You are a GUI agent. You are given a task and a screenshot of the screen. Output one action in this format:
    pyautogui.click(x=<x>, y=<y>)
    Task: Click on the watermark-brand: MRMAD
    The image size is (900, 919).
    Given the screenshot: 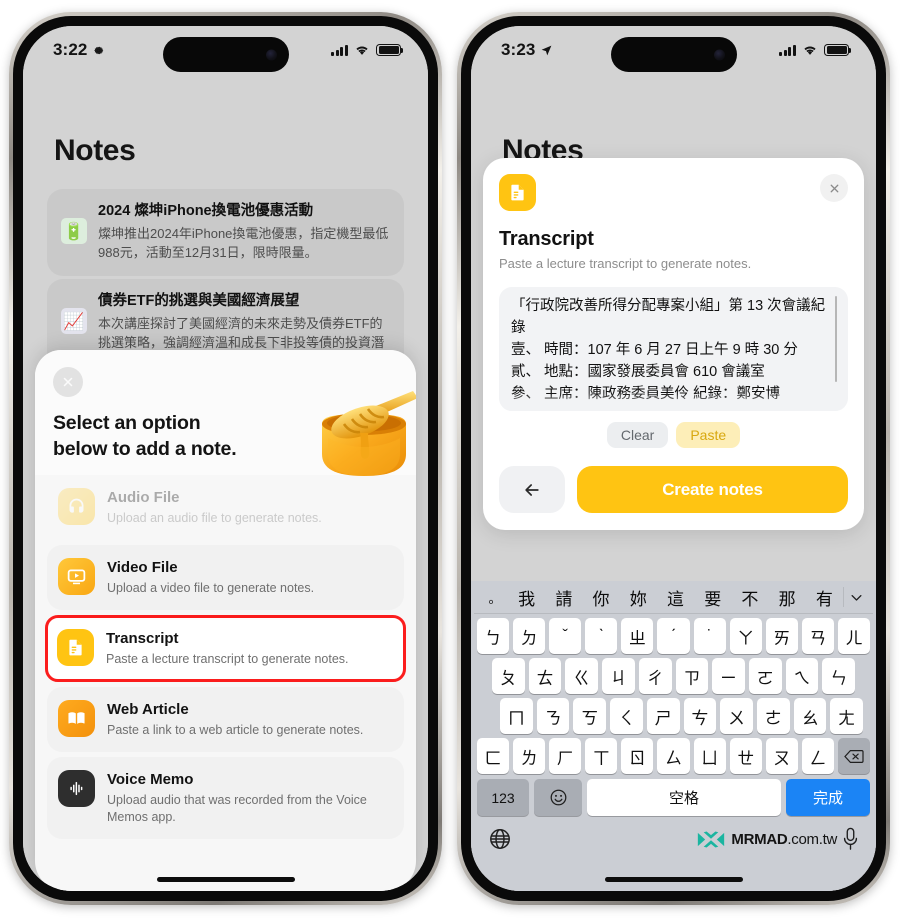 What is the action you would take?
    pyautogui.click(x=759, y=839)
    